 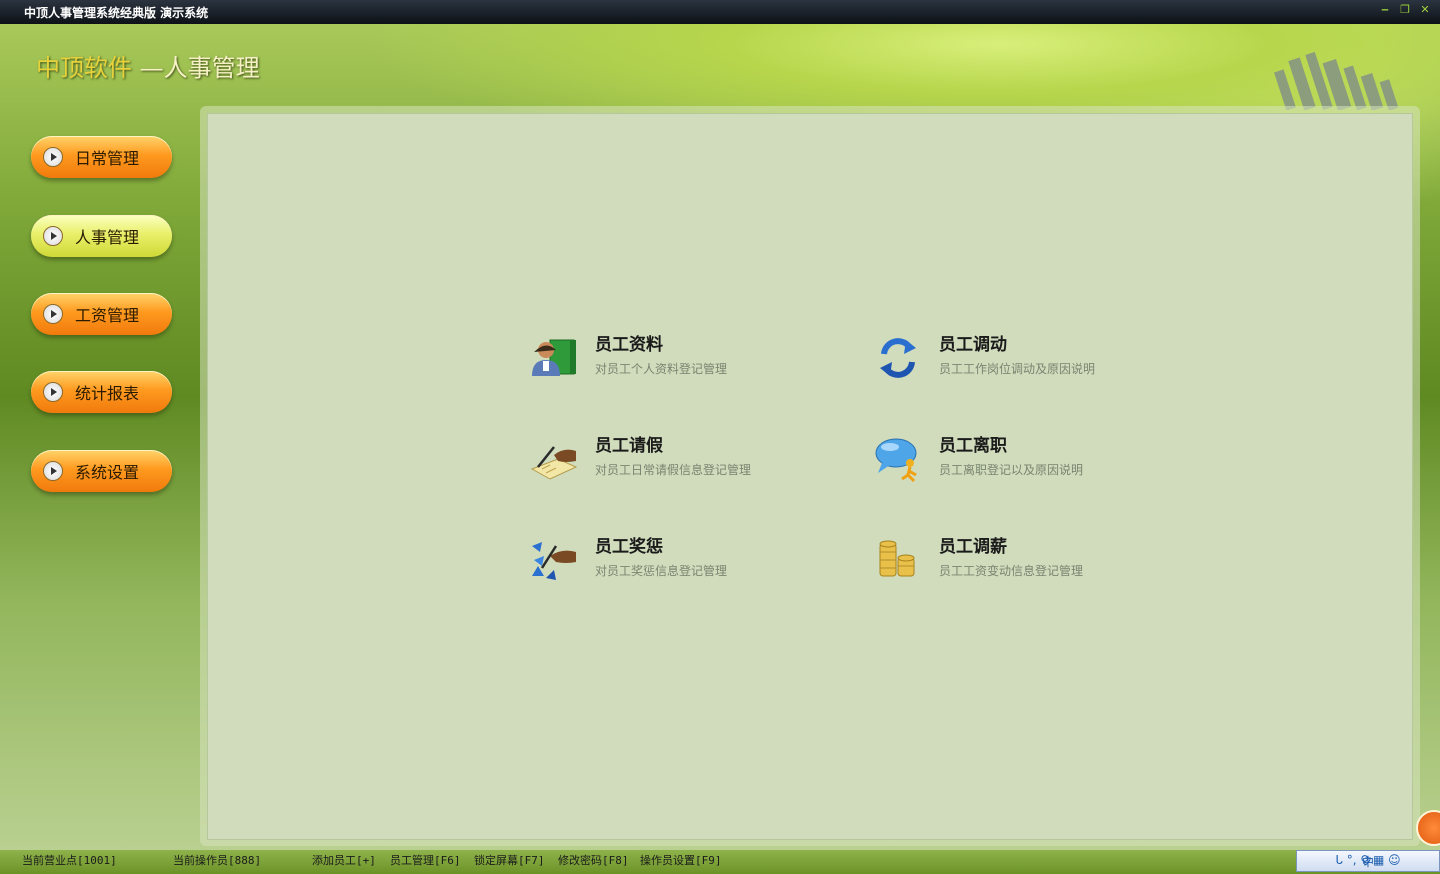 I want to click on city-skyline-icon, so click(x=1336, y=80).